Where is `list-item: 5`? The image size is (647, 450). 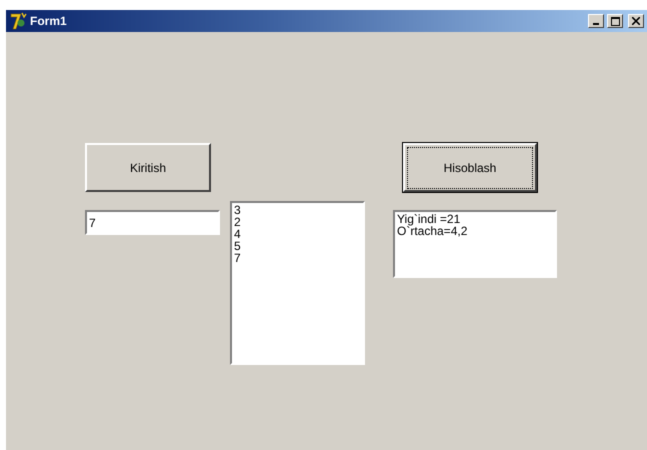
list-item: 5 is located at coordinates (297, 246).